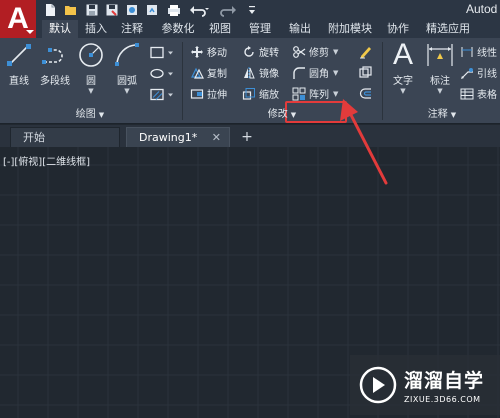  What do you see at coordinates (487, 53) in the screenshot?
I see `linear-label: 线性` at bounding box center [487, 53].